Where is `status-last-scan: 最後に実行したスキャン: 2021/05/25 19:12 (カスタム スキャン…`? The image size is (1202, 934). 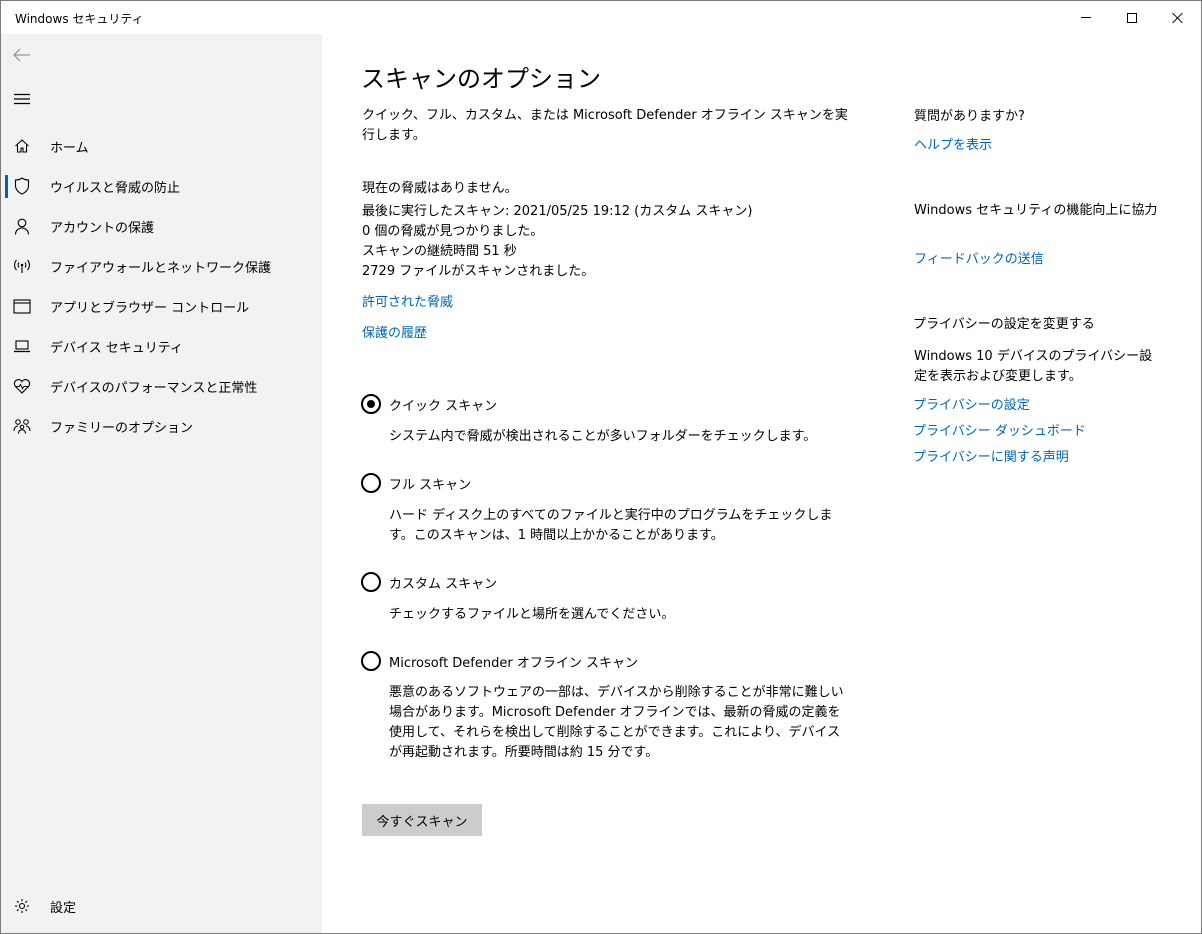
status-last-scan: 最後に実行したスキャン: 2021/05/25 19:12 (カスタム スキャン… is located at coordinates (557, 211).